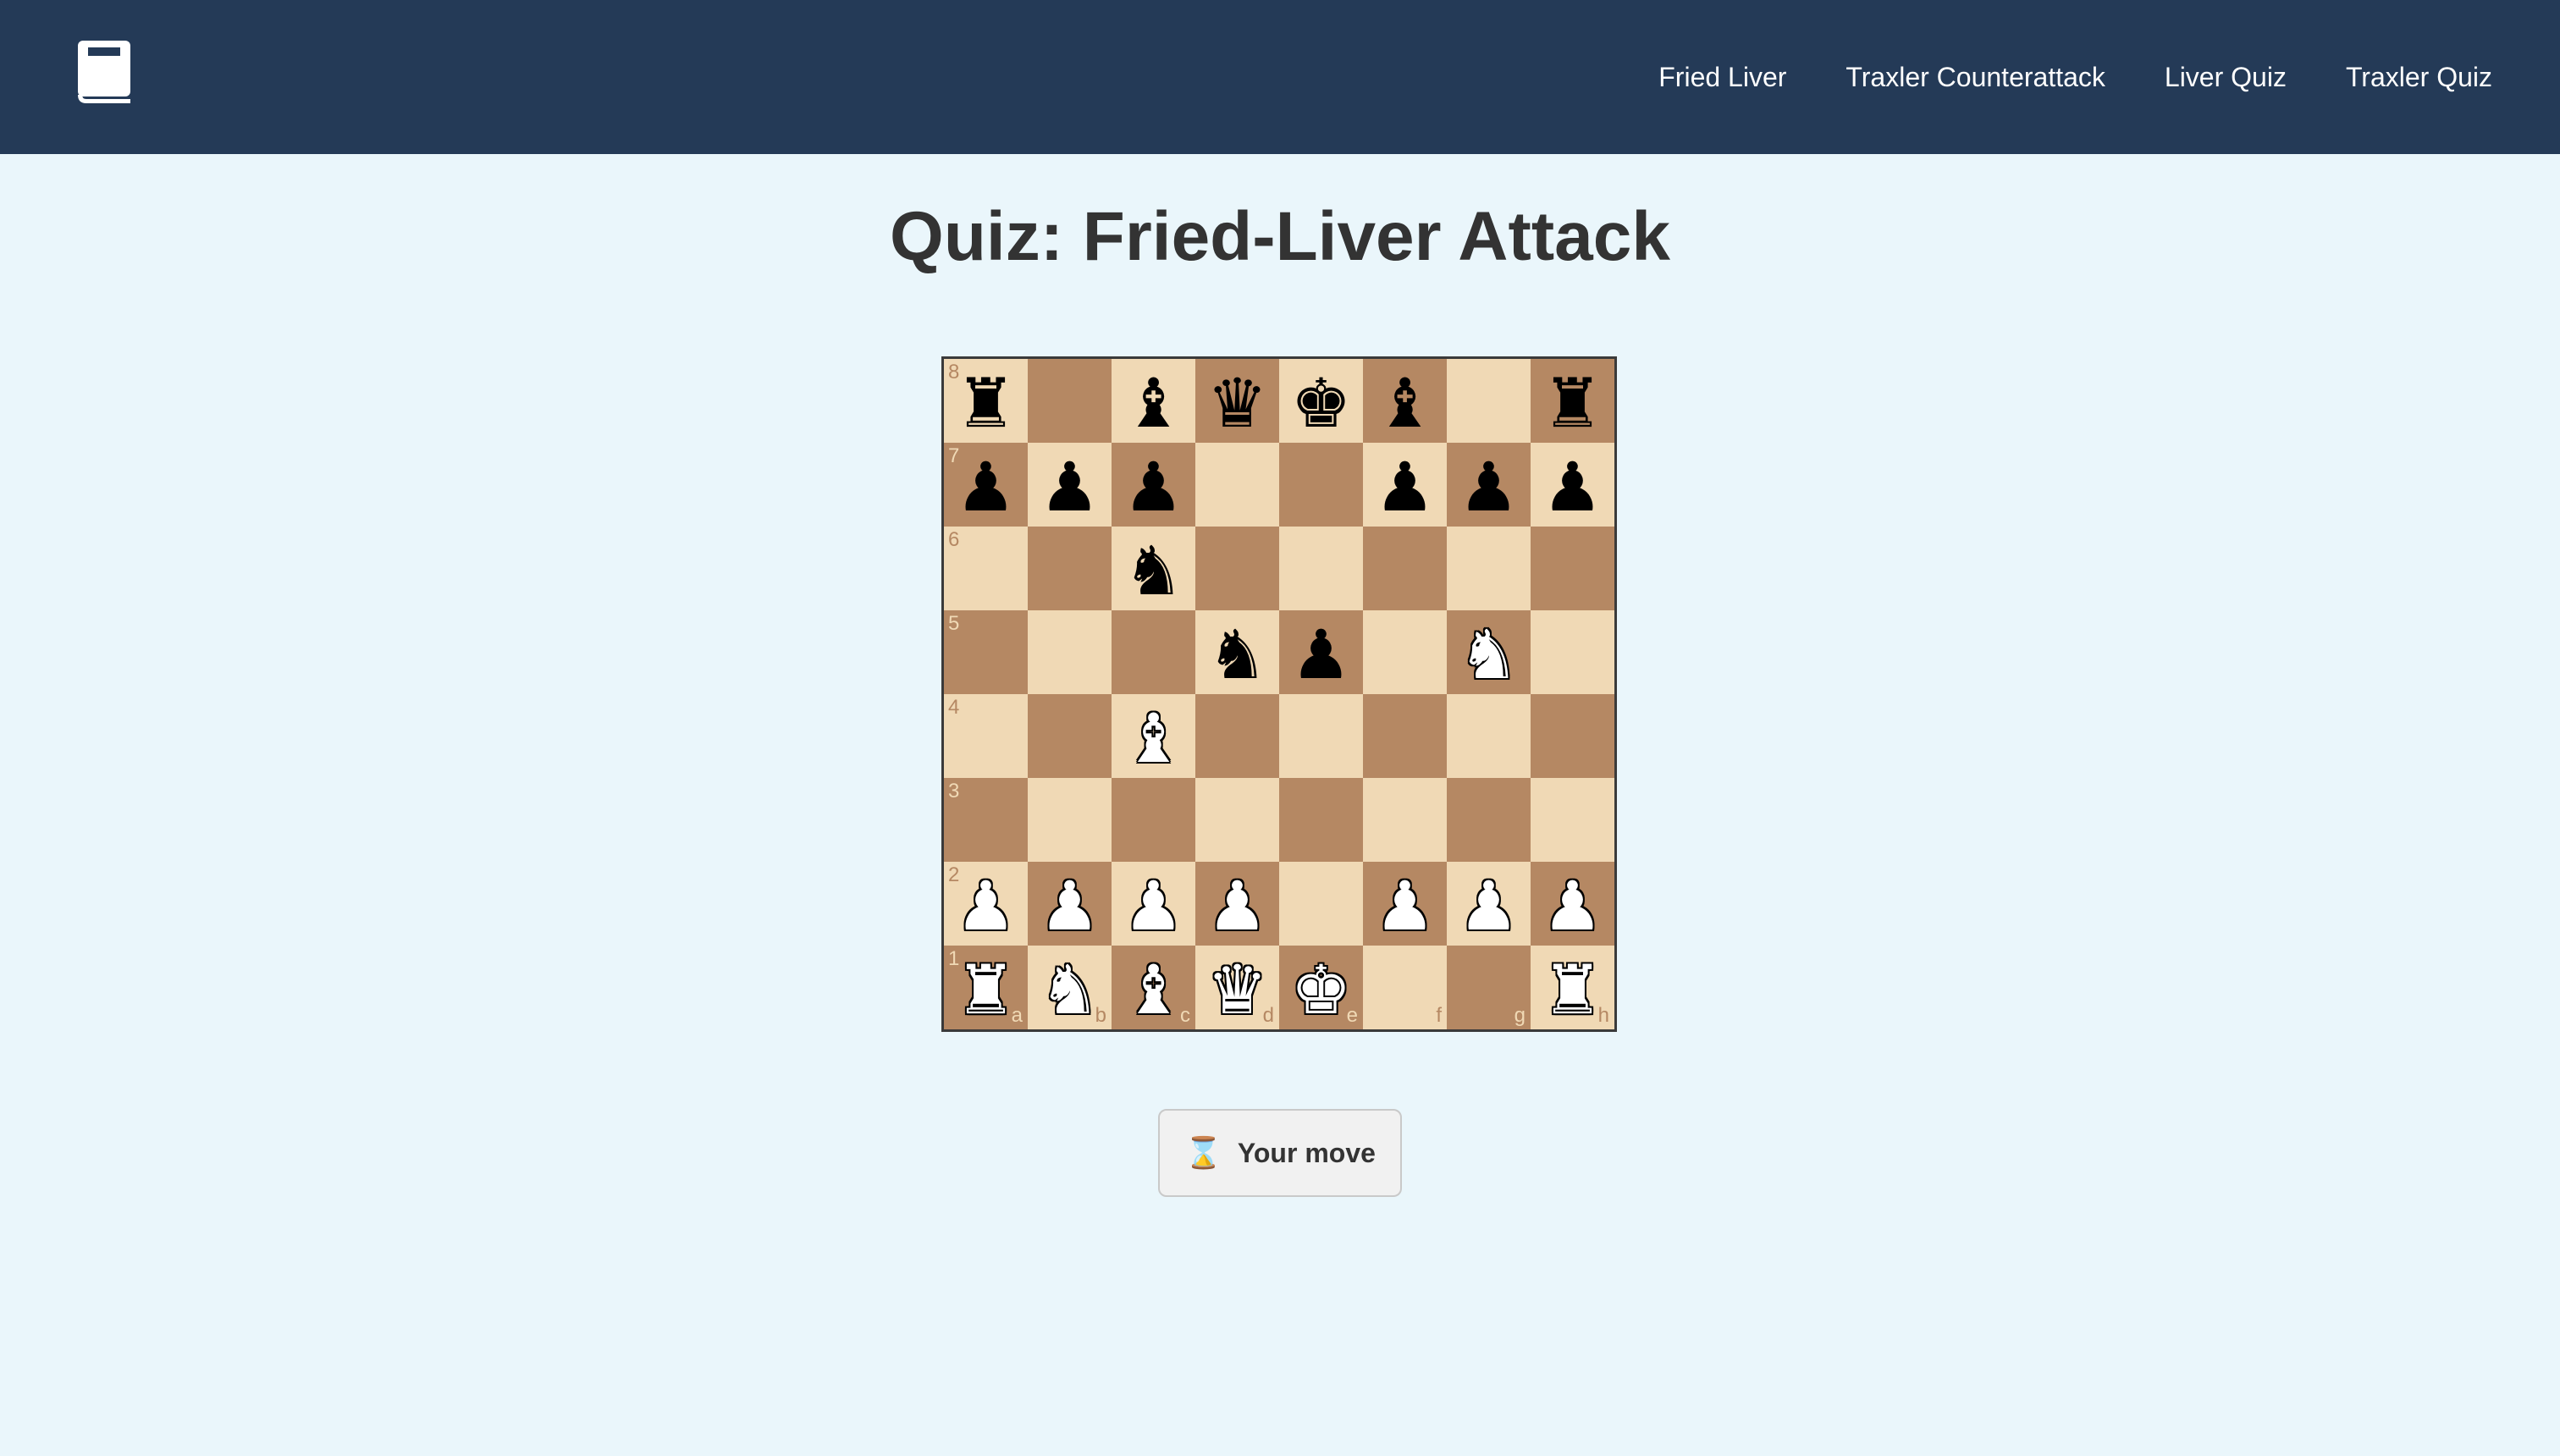  Describe the element at coordinates (1405, 568) in the screenshot. I see `square-f6` at that location.